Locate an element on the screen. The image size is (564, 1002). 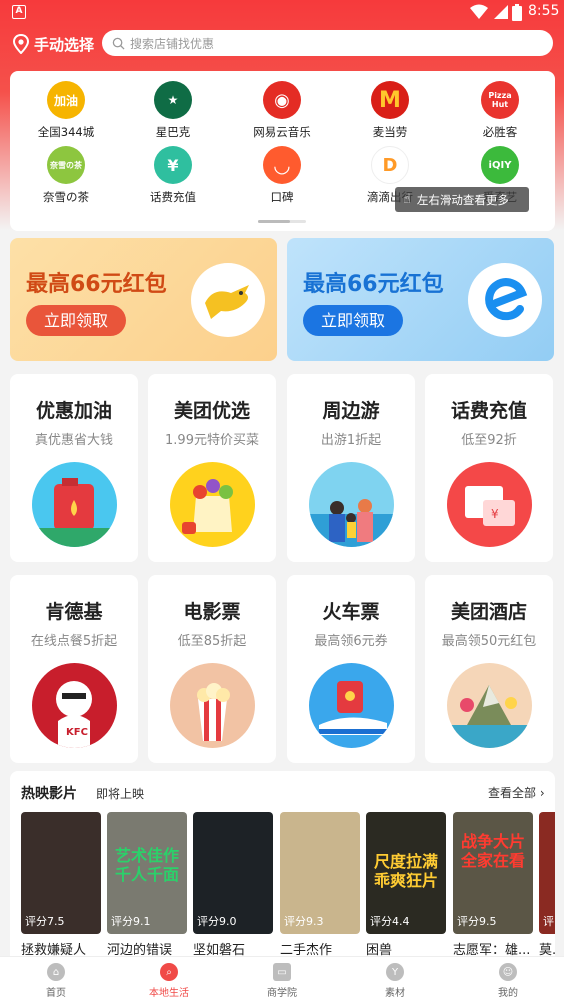
nav-local-life: ⌕ 本地生活 is located at coordinates (169, 981).